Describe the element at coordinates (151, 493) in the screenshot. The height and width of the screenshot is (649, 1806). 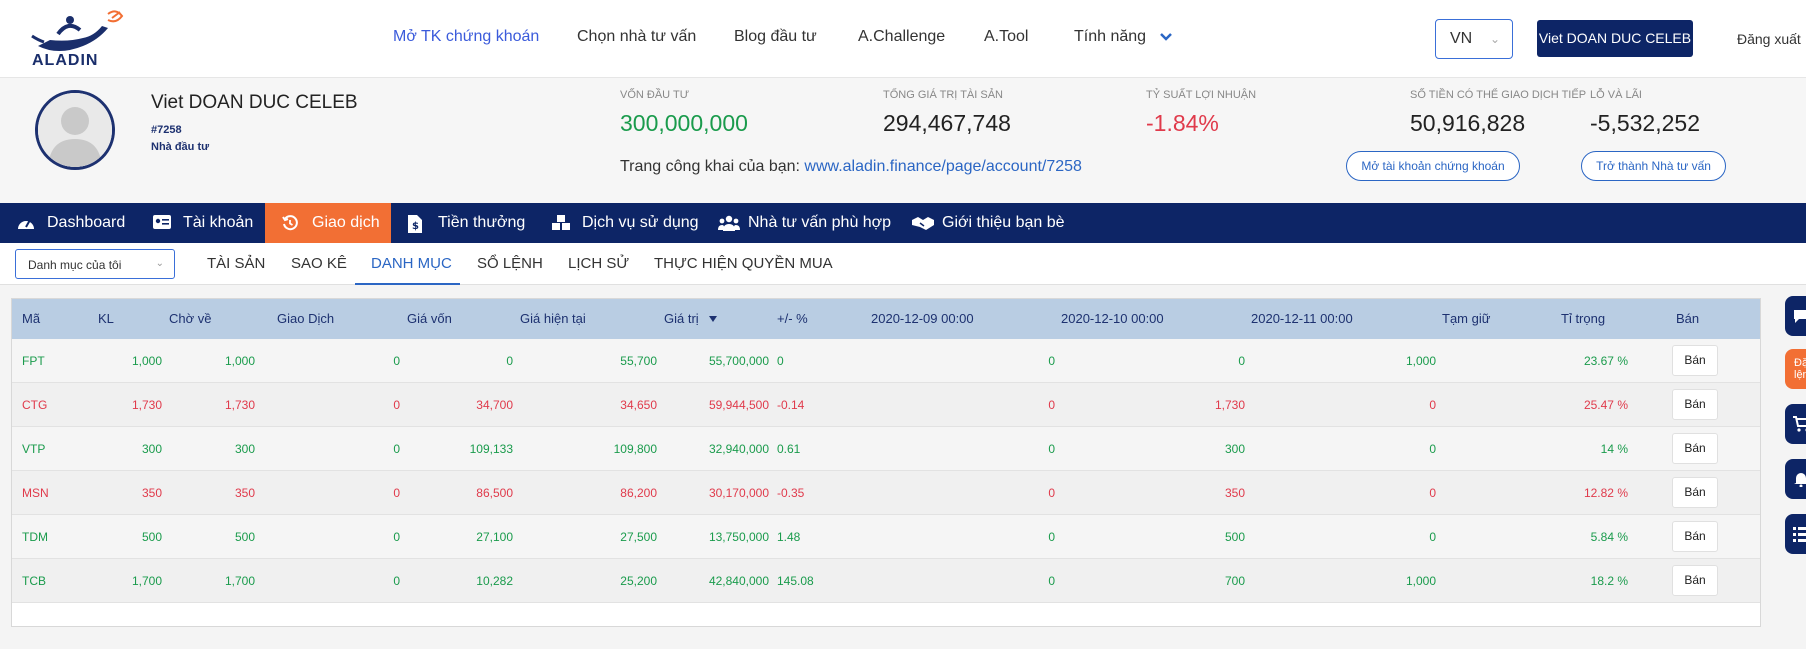
I see `cell-volume: 350` at that location.